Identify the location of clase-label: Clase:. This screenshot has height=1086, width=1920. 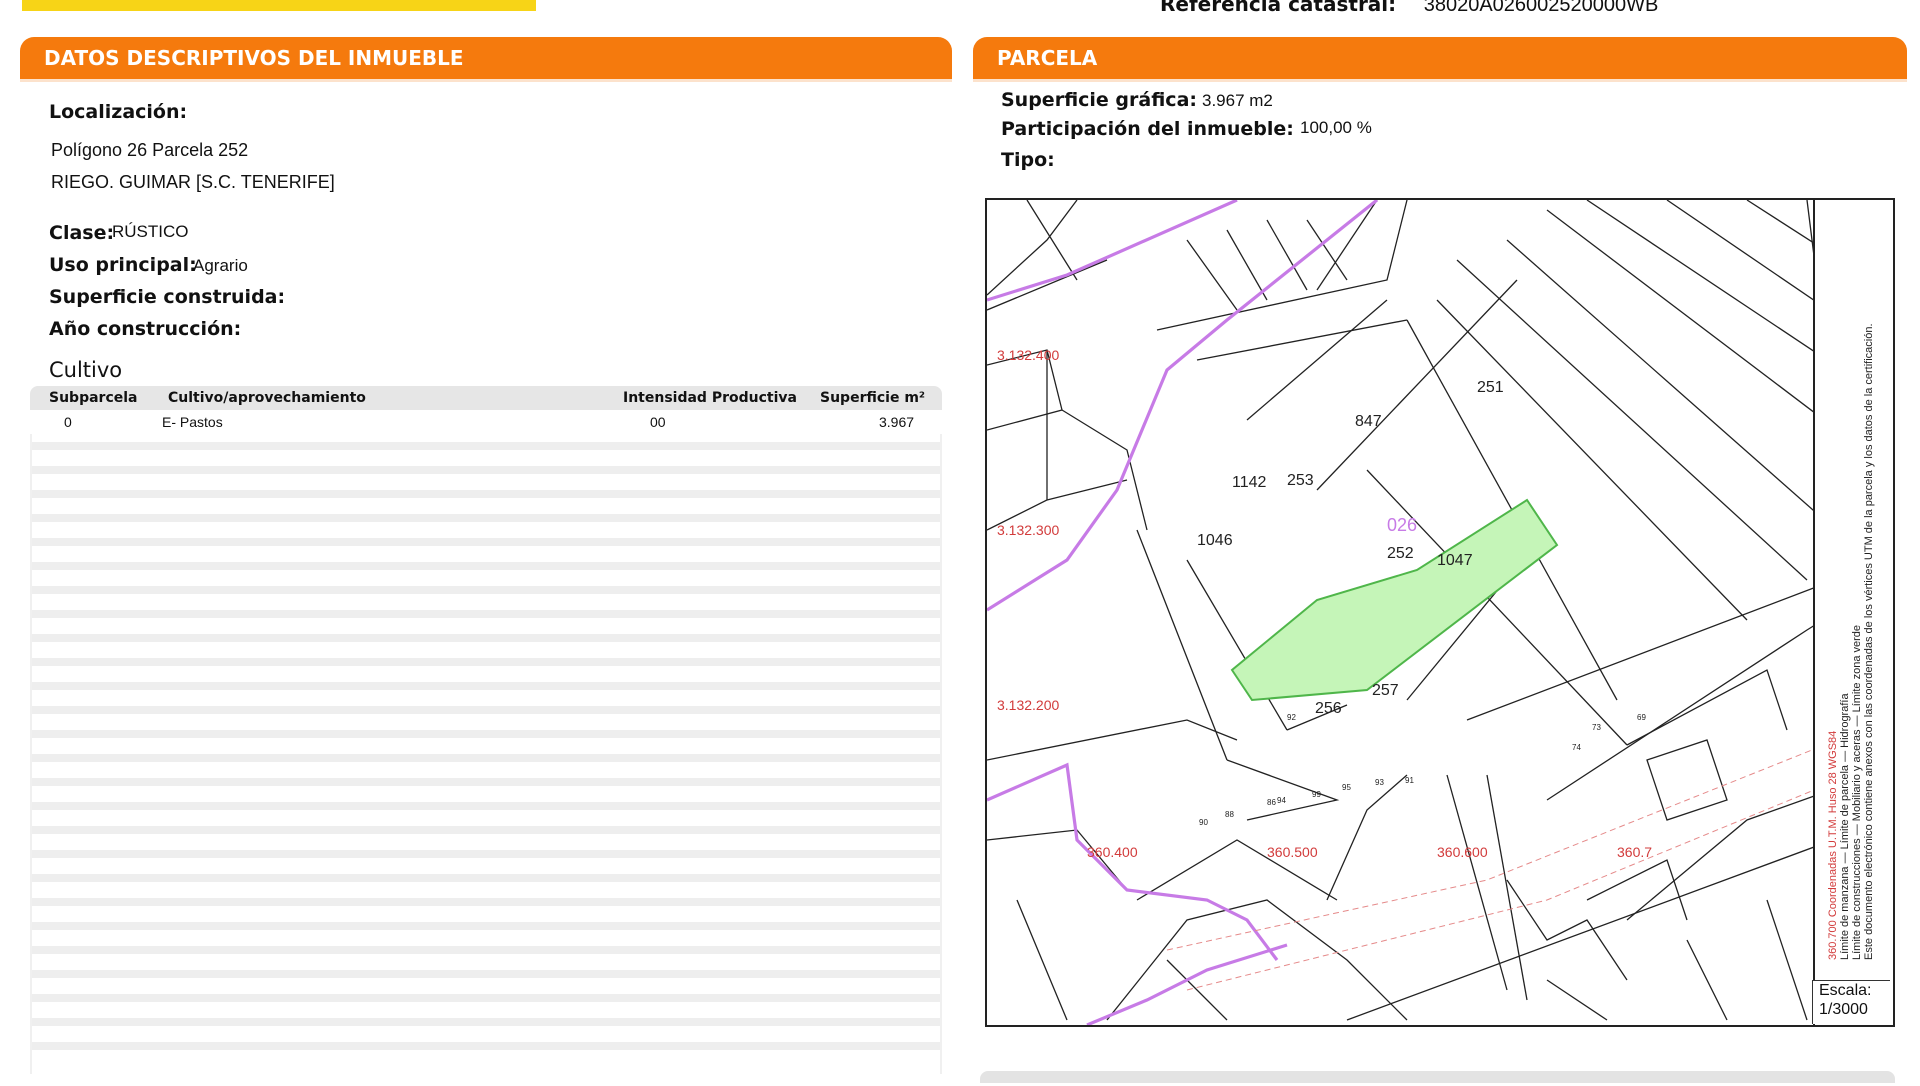
(82, 233).